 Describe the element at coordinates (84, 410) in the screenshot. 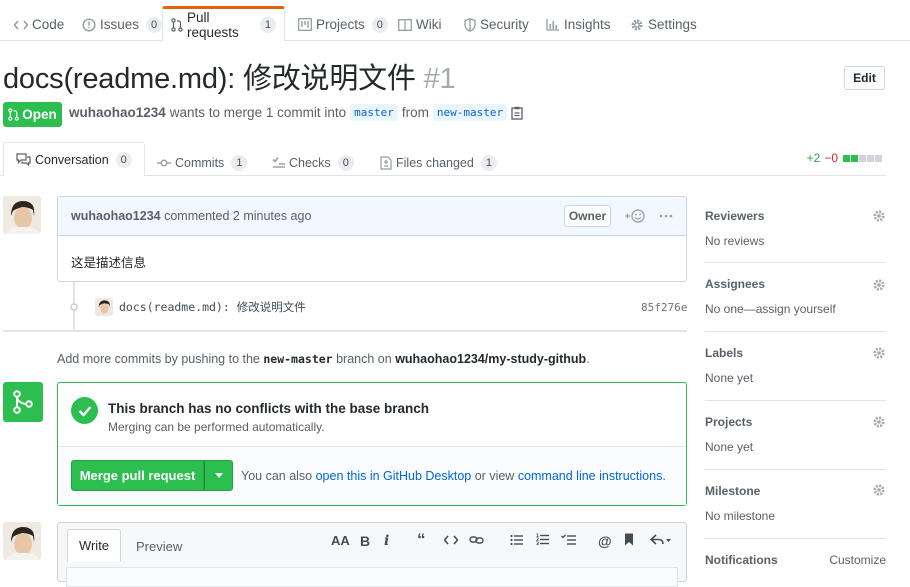

I see `check-icon` at that location.